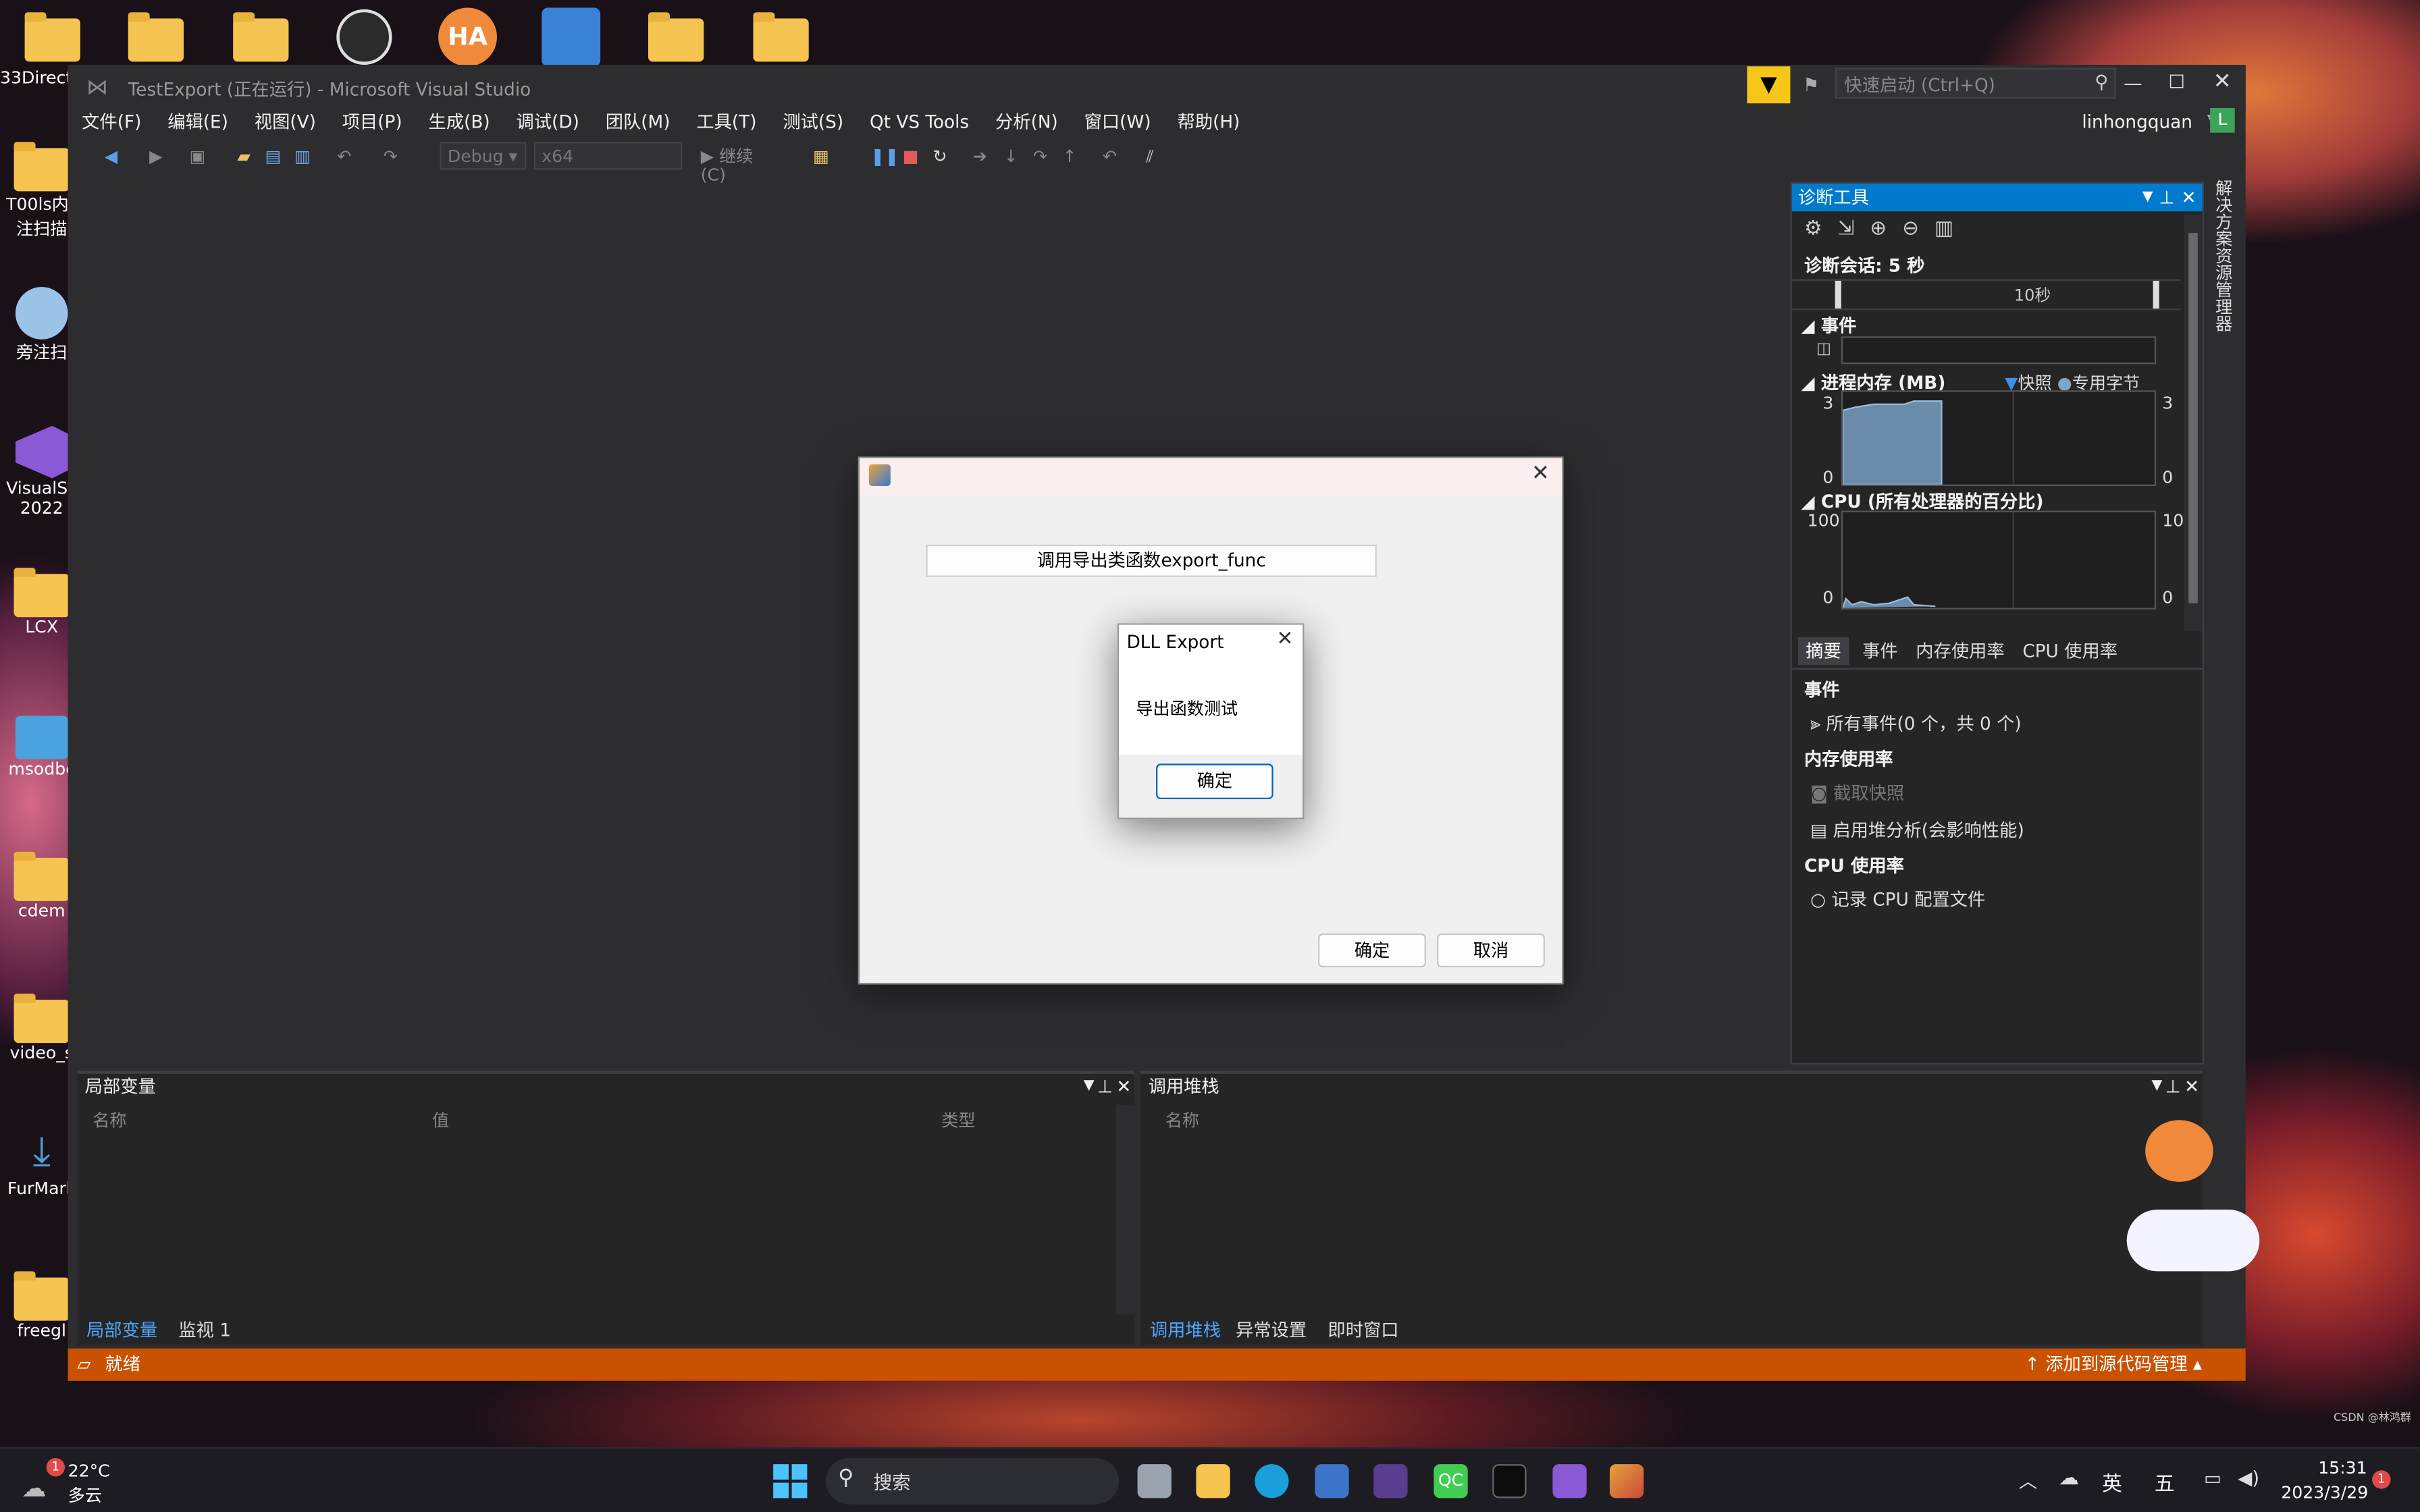 The width and height of the screenshot is (2420, 1512). I want to click on desktop-item: video_s, so click(41, 1028).